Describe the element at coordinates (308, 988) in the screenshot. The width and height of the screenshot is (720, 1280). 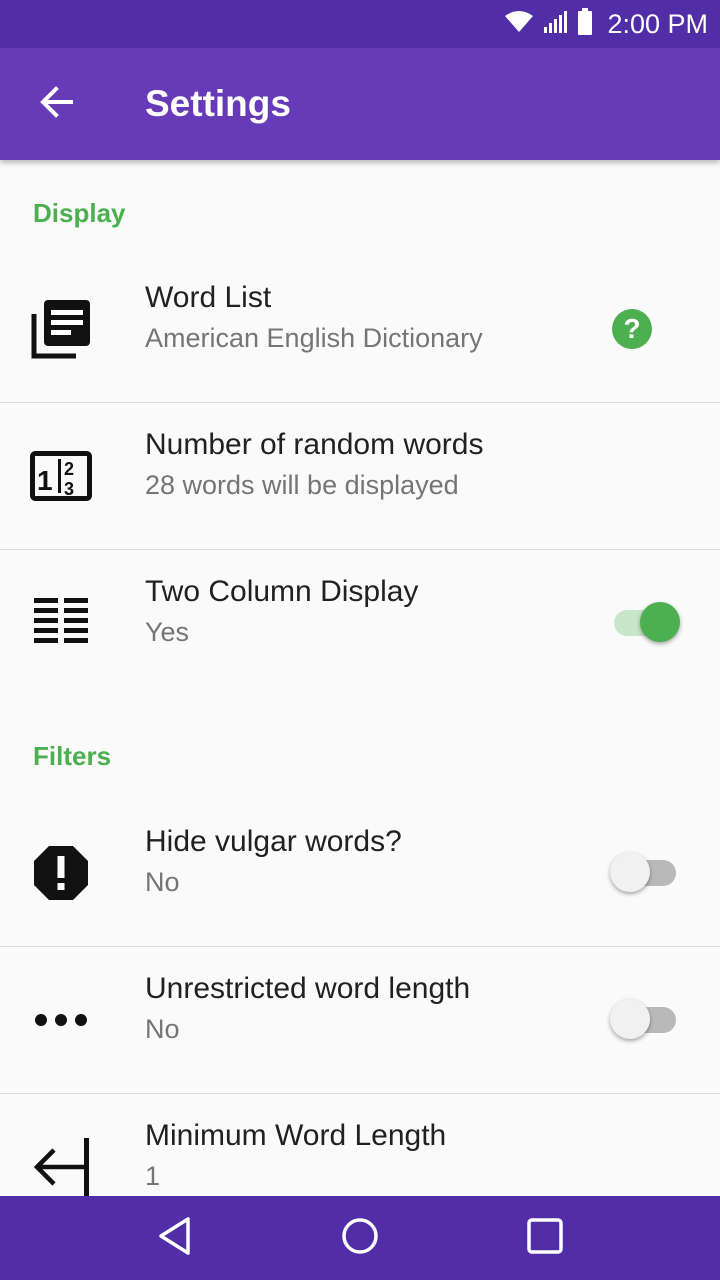
I see `pref-title: Unrestricted word length` at that location.